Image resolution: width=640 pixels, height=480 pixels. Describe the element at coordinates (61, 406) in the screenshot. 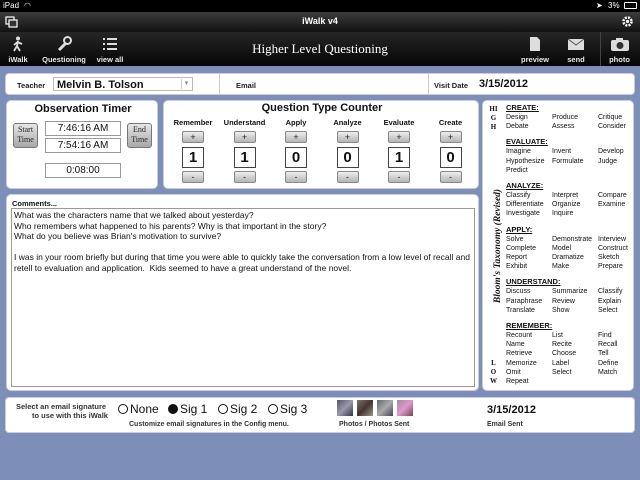

I see `sig-prompt-line1: Select an email signature` at that location.